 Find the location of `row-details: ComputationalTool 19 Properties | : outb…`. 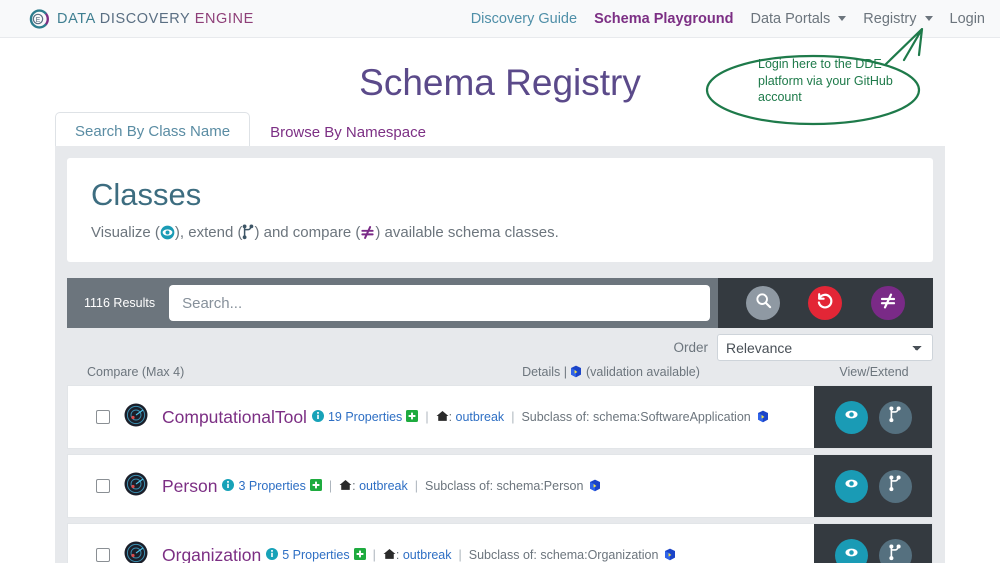

row-details: ComputationalTool 19 Properties | : outb… is located at coordinates (465, 417).